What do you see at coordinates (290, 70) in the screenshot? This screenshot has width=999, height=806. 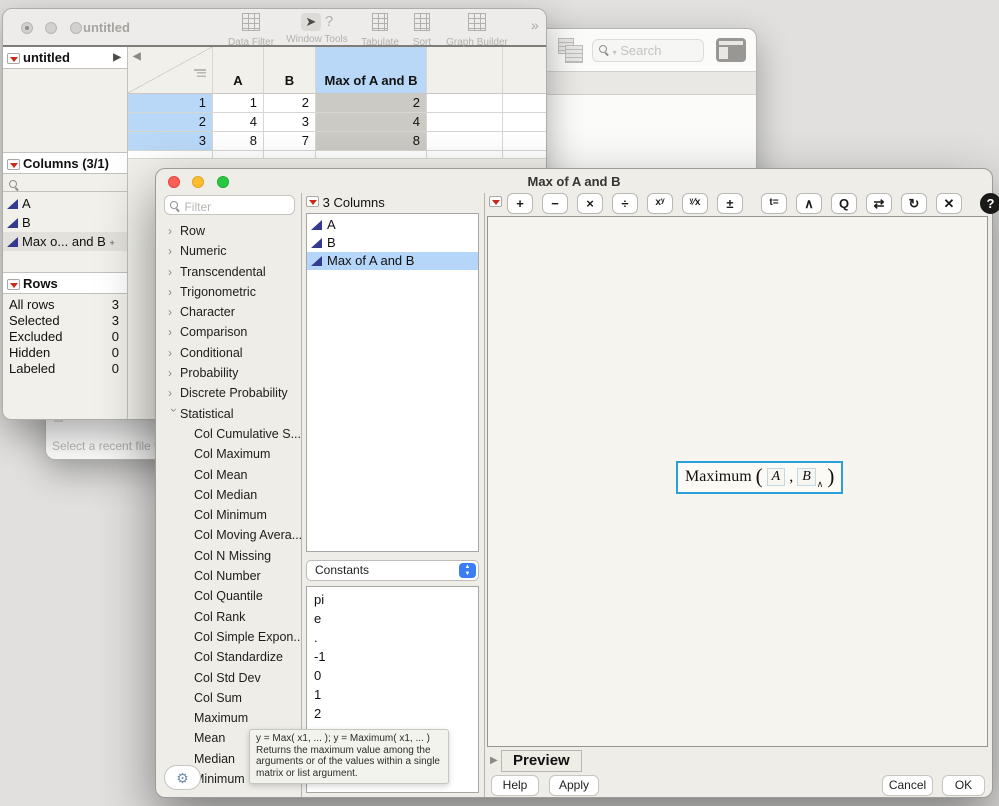 I see `column-header-b: B` at bounding box center [290, 70].